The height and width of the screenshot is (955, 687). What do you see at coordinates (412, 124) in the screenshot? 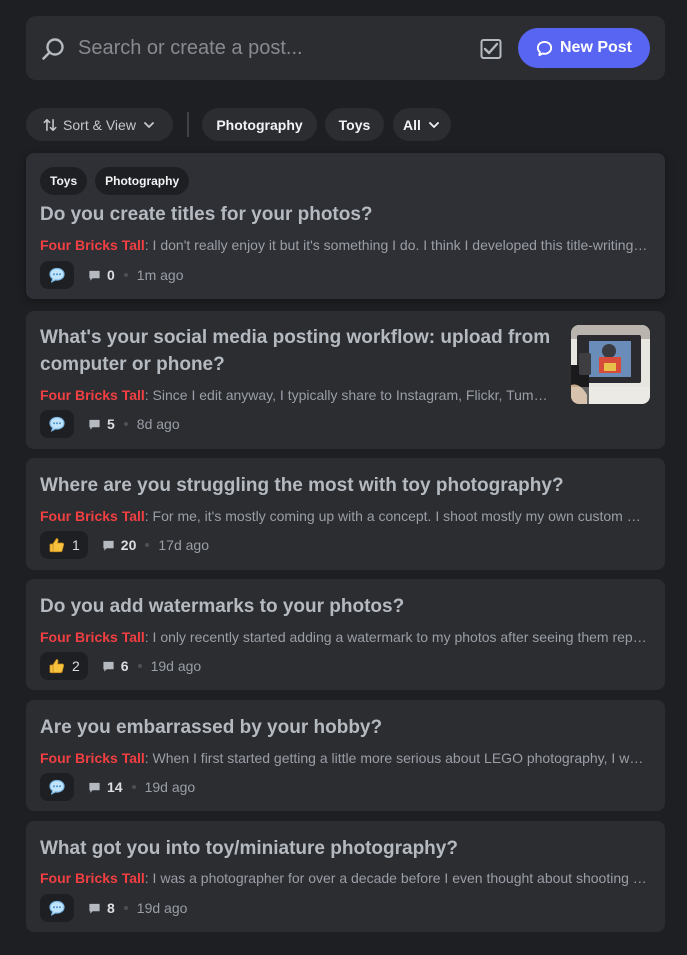
I see `filter-all-label: All` at bounding box center [412, 124].